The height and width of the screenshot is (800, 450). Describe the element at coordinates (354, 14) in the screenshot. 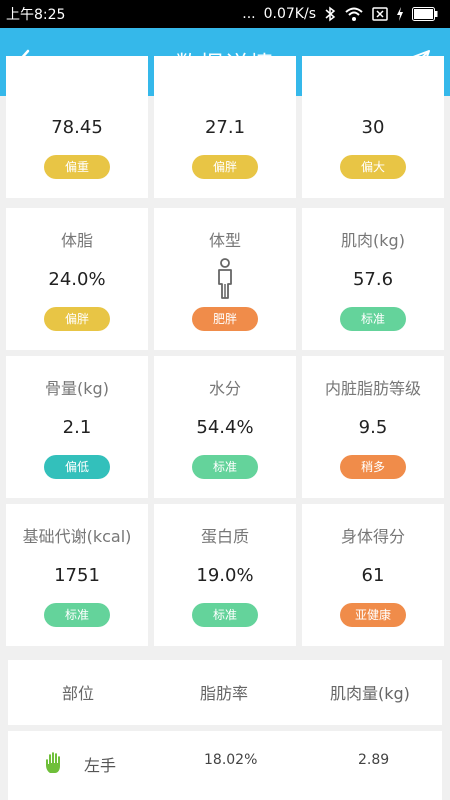

I see `wifi-icon` at that location.